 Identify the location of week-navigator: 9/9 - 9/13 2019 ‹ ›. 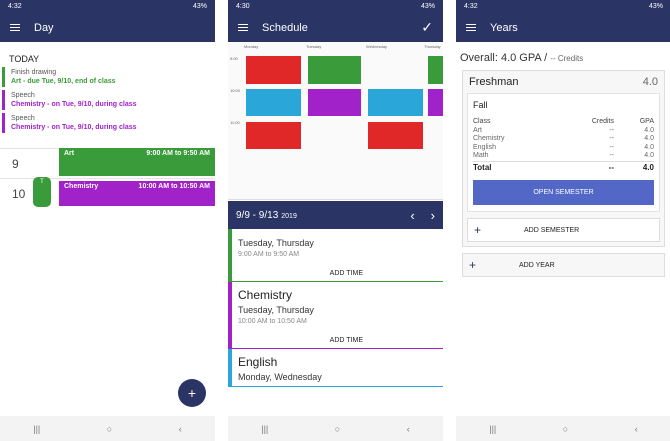
(335, 215).